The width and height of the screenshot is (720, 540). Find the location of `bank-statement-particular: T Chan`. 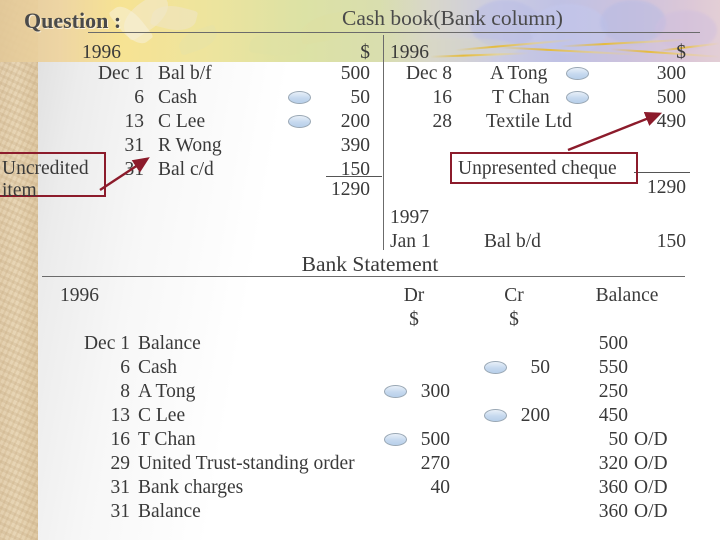

bank-statement-particular: T Chan is located at coordinates (167, 439).